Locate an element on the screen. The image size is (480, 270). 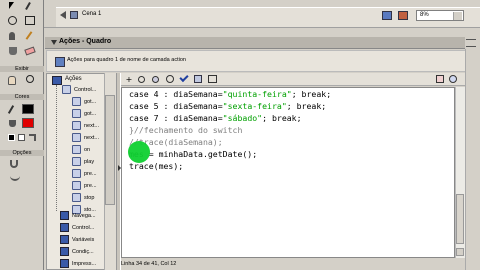
toolbox-category-label: Variáveis is located at coordinates (83, 240).